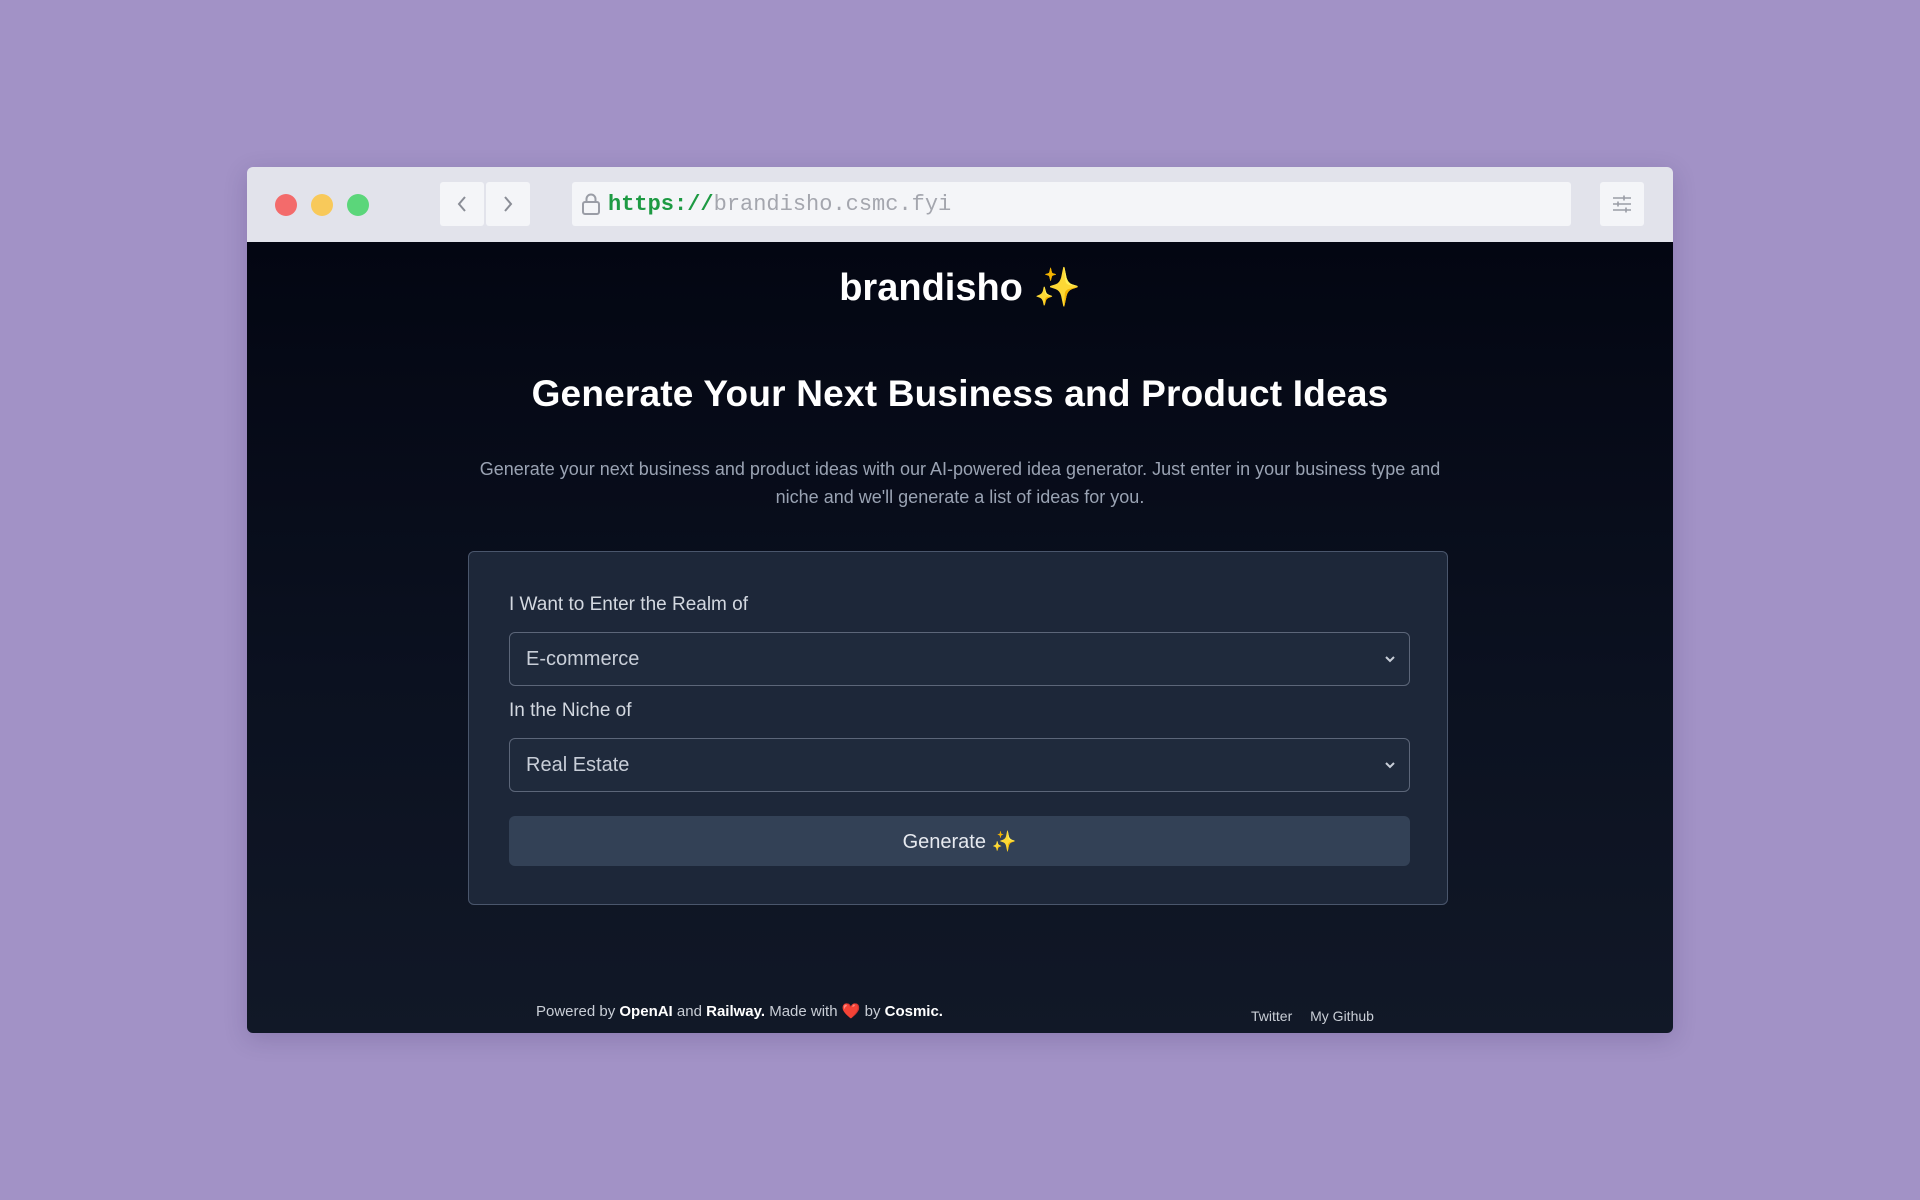 Image resolution: width=1920 pixels, height=1200 pixels. What do you see at coordinates (959, 841) in the screenshot?
I see `generate-button: Generate ✨` at bounding box center [959, 841].